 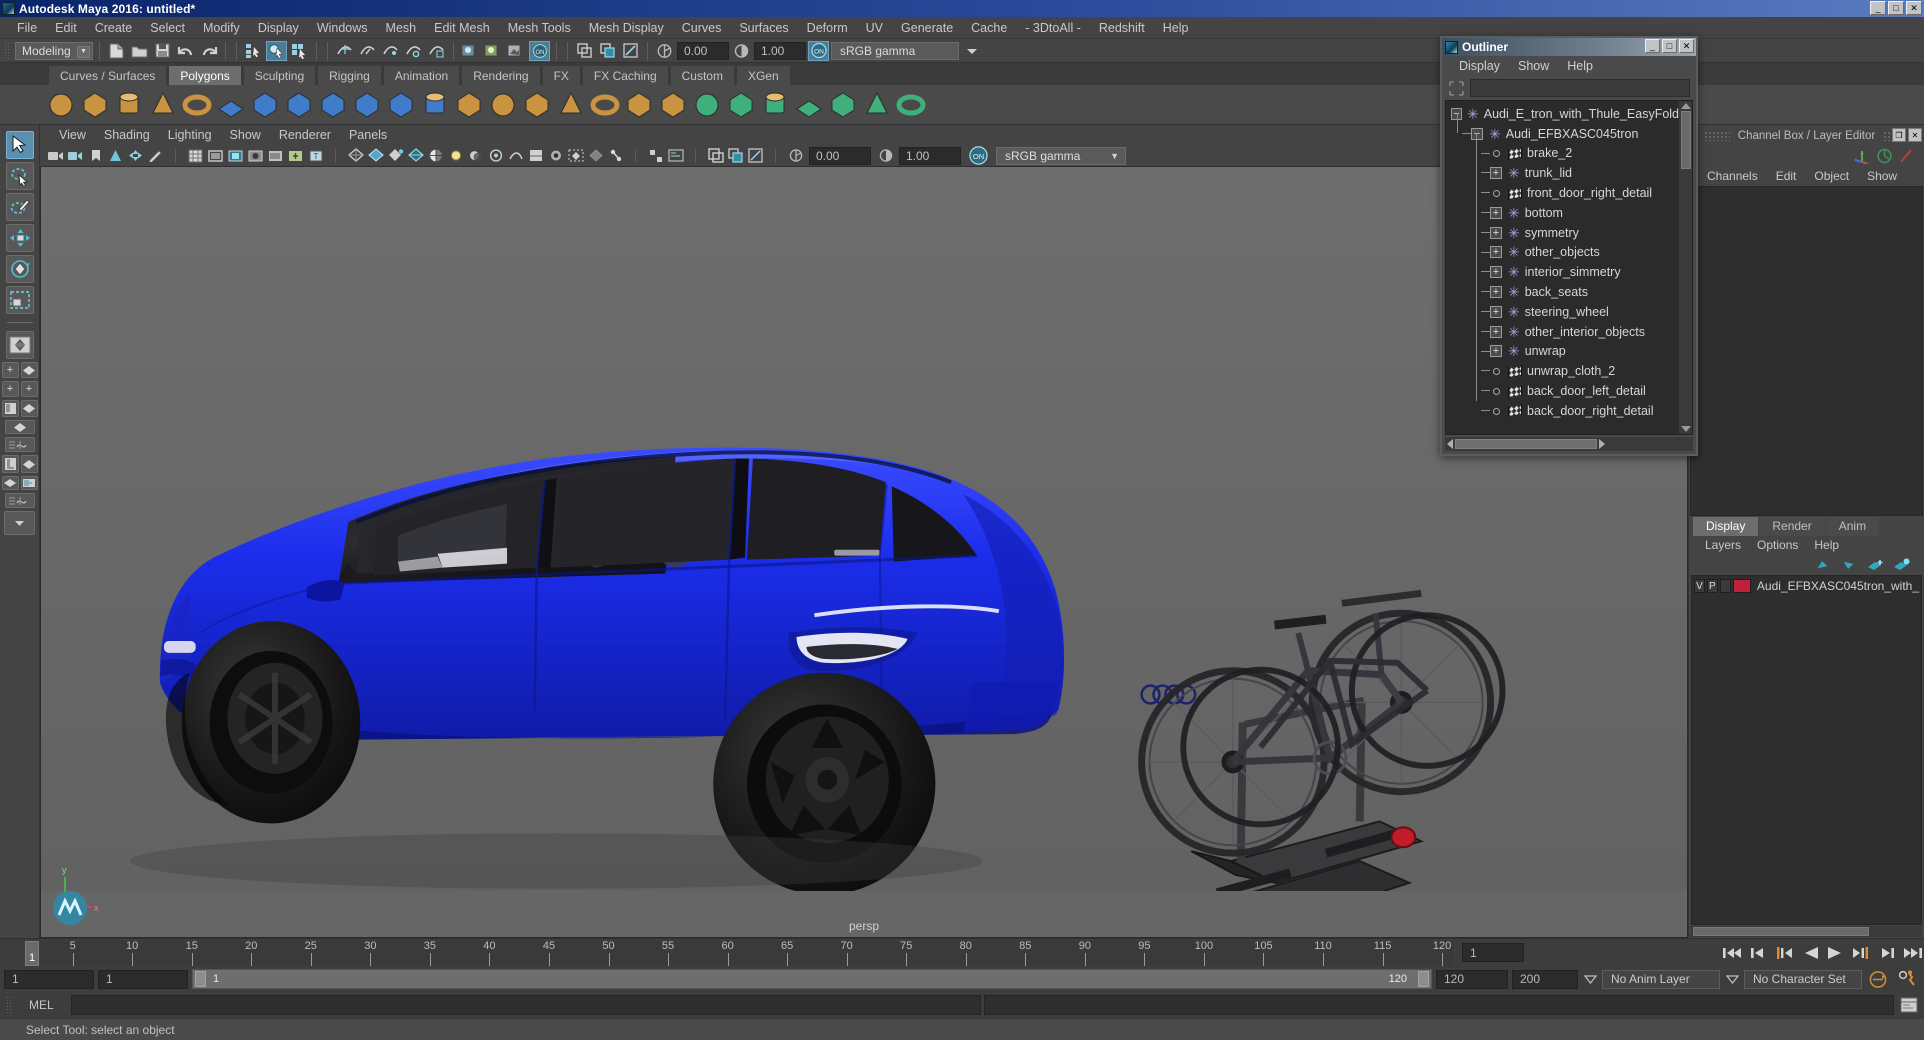 What do you see at coordinates (1122, 28) in the screenshot?
I see `menu-item-redshift: Redshift` at bounding box center [1122, 28].